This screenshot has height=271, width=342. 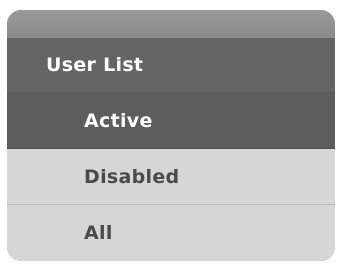 What do you see at coordinates (95, 65) in the screenshot?
I see `menu-title-label: User List` at bounding box center [95, 65].